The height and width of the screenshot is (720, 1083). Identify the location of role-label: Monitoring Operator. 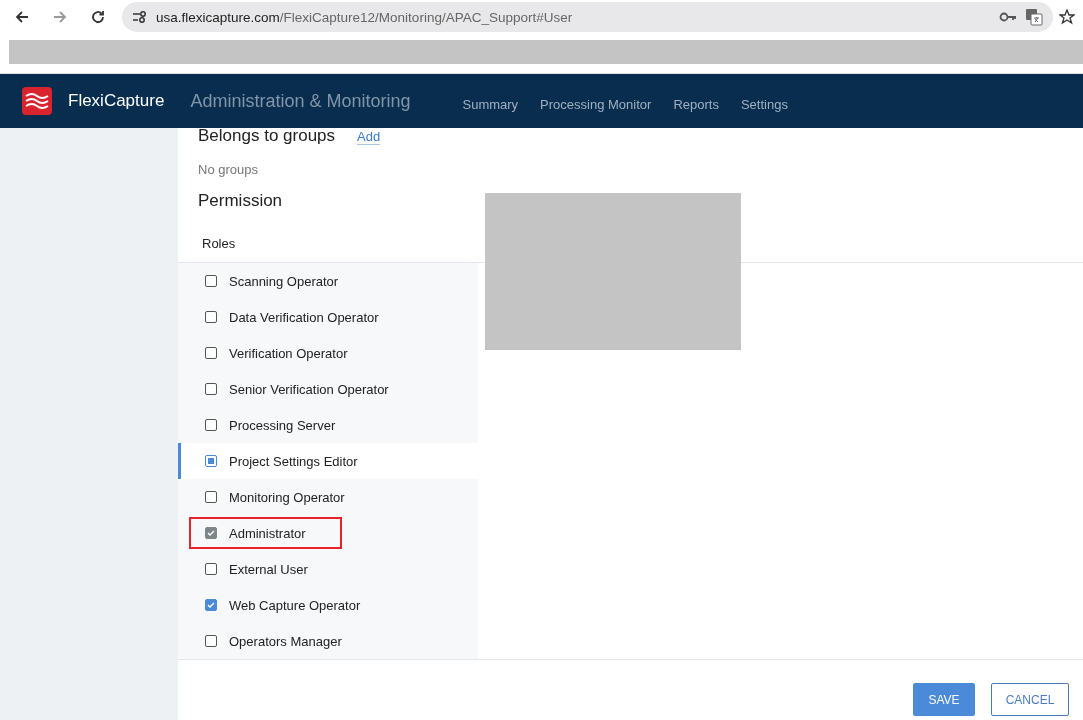
(287, 497).